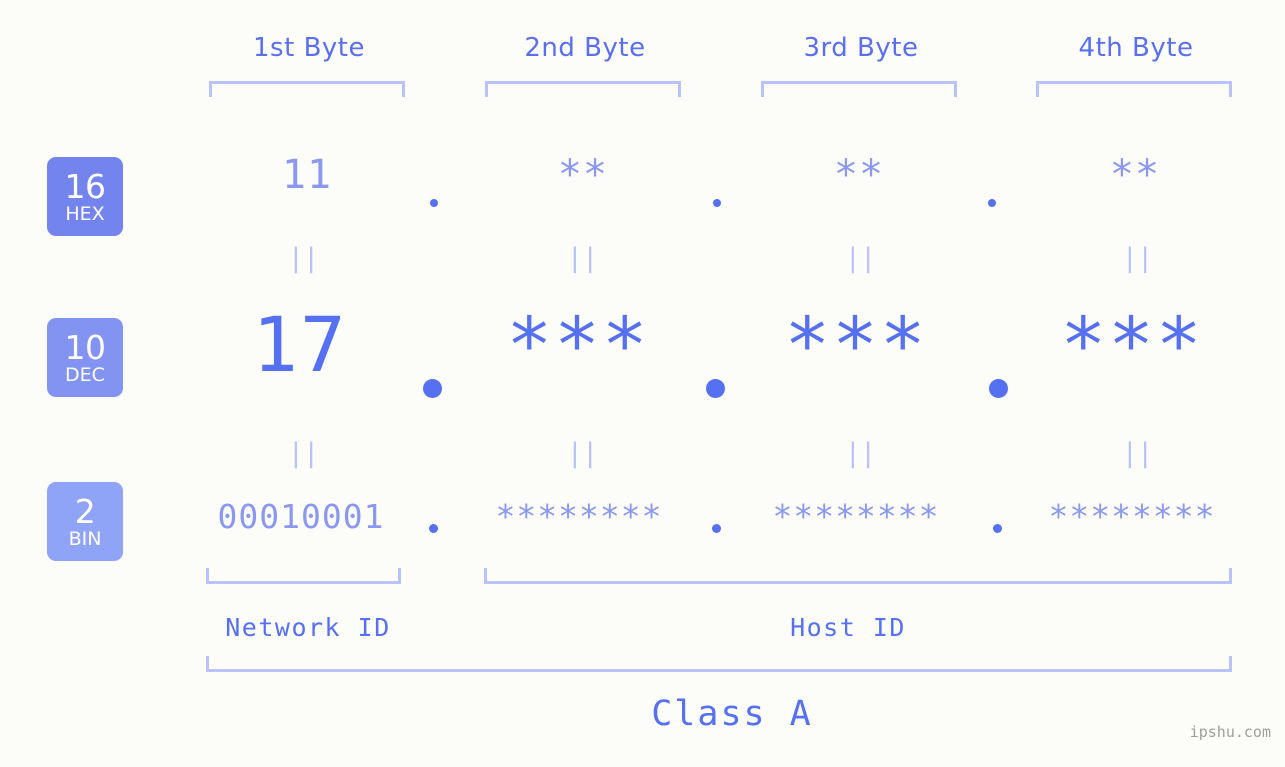 The width and height of the screenshot is (1285, 767). Describe the element at coordinates (303, 576) in the screenshot. I see `network-id-bracket` at that location.